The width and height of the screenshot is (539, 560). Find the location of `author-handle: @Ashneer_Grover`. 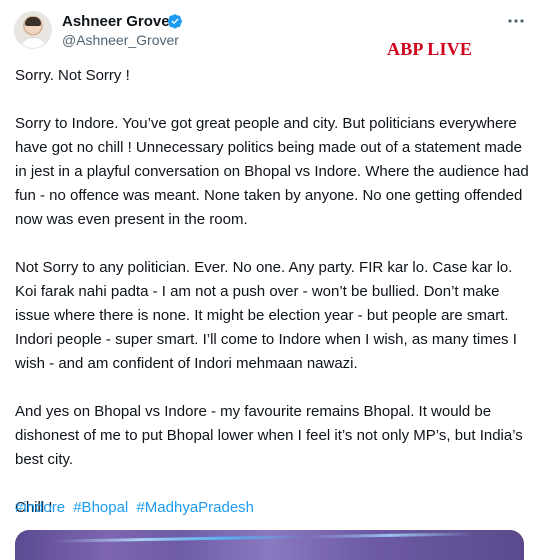

author-handle: @Ashneer_Grover is located at coordinates (120, 40).